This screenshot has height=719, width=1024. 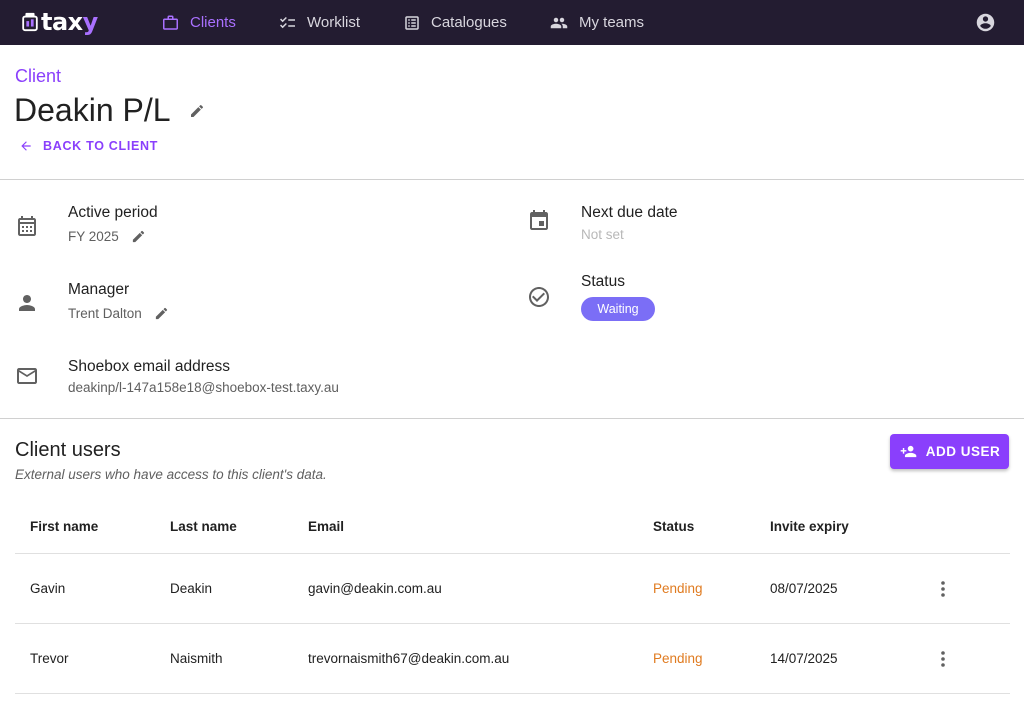 What do you see at coordinates (196, 658) in the screenshot?
I see `cell-last-name: Naismith` at bounding box center [196, 658].